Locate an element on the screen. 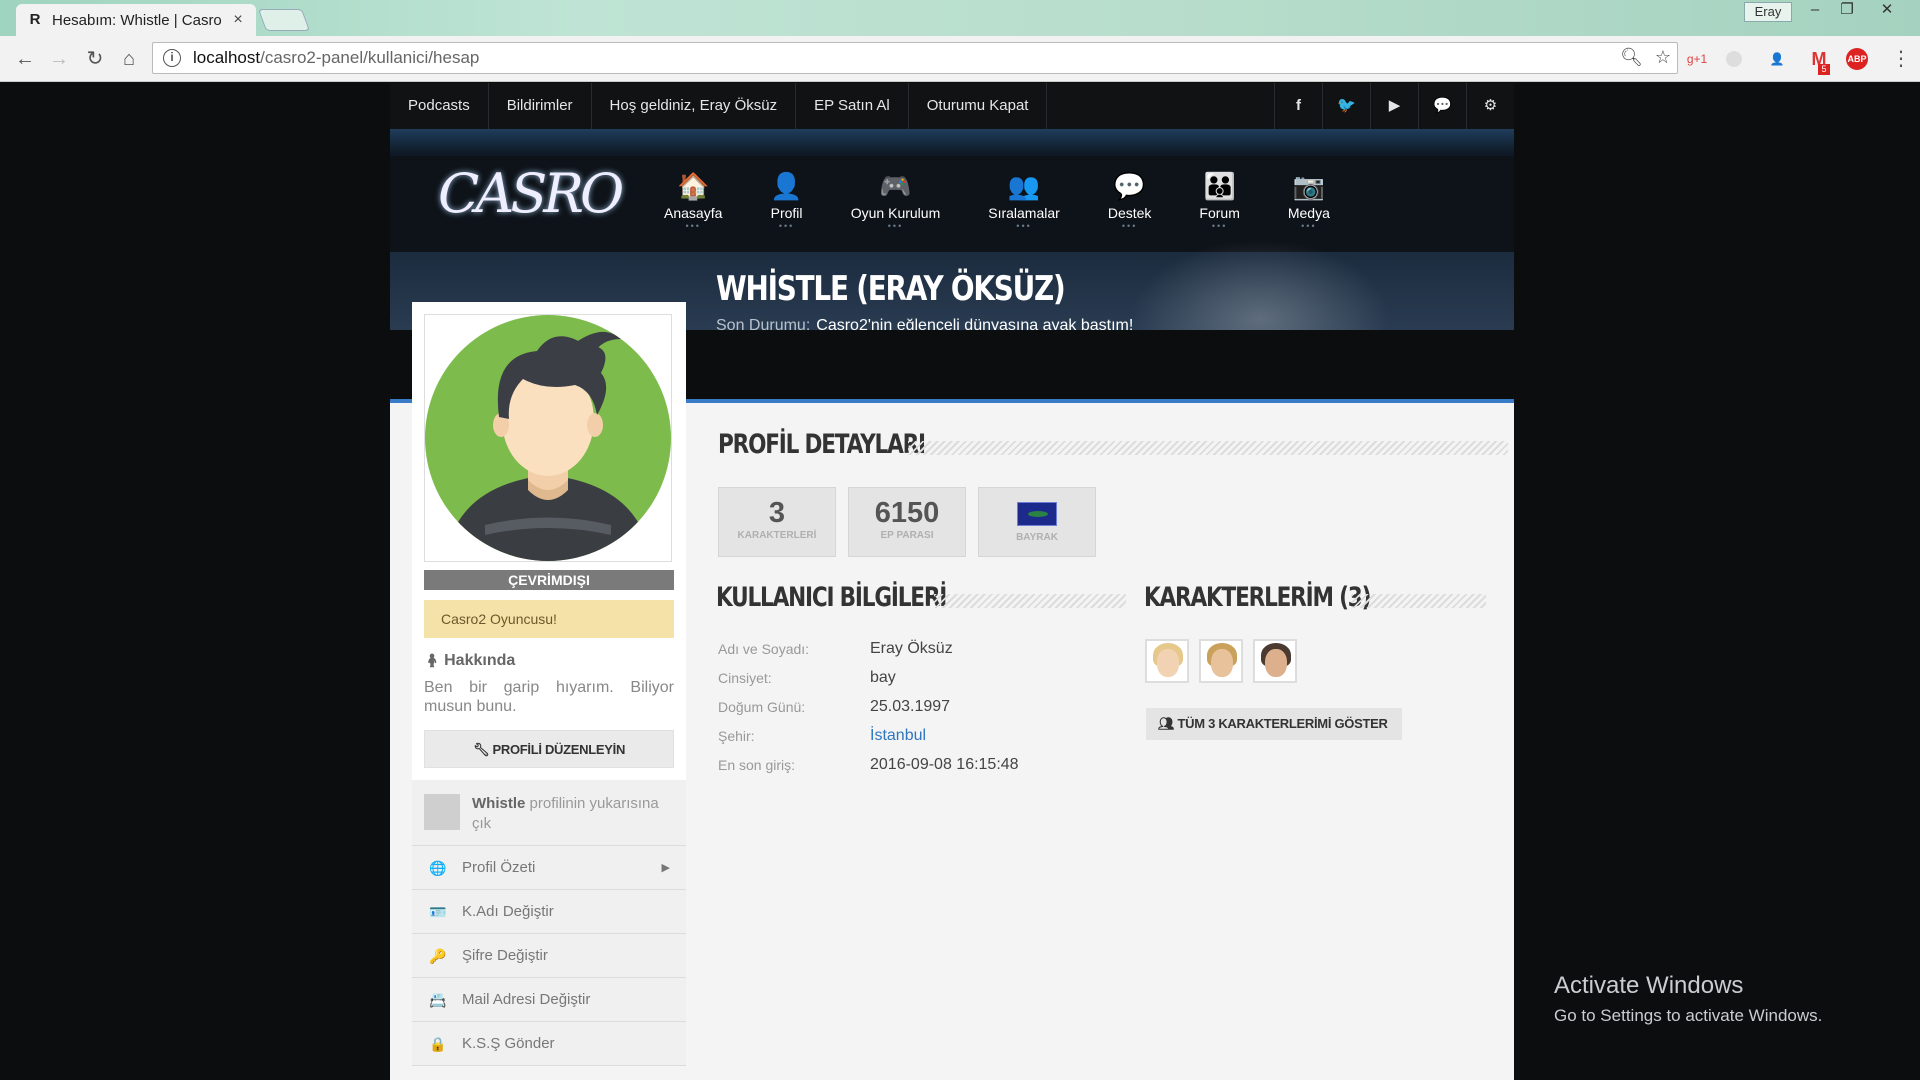 The width and height of the screenshot is (1920, 1080). user-info-row: En son giriş: 2016-09-08 16:15:48 is located at coordinates (868, 764).